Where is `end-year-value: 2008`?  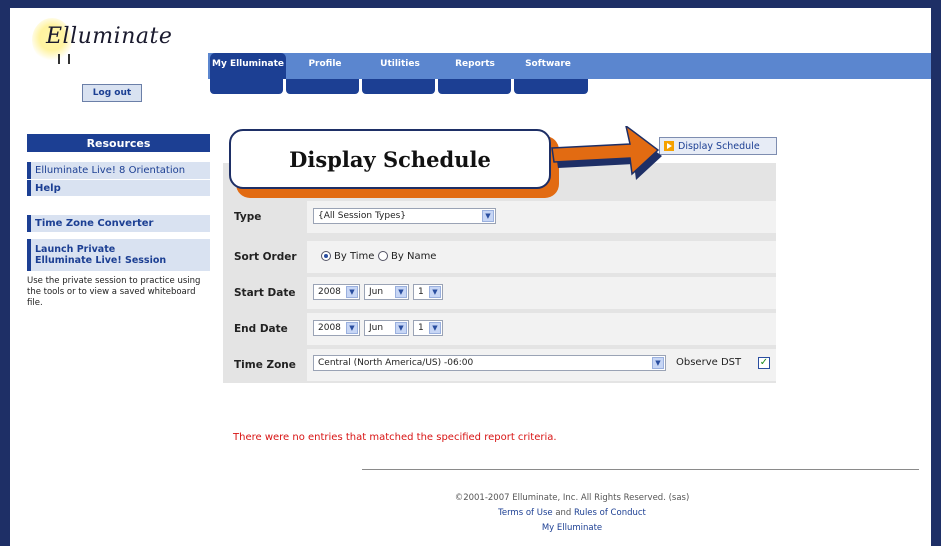 end-year-value: 2008 is located at coordinates (329, 328).